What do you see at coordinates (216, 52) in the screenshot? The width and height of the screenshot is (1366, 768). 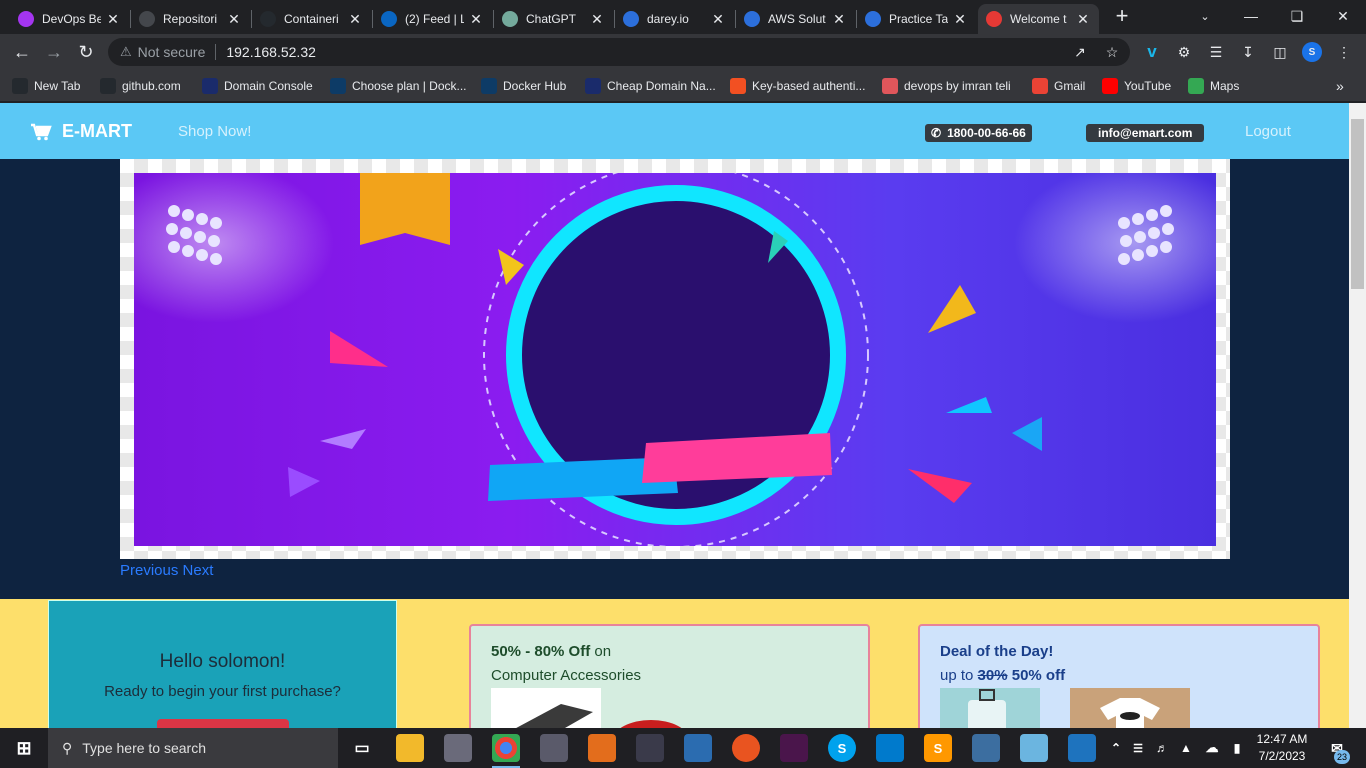 I see `address-divider` at bounding box center [216, 52].